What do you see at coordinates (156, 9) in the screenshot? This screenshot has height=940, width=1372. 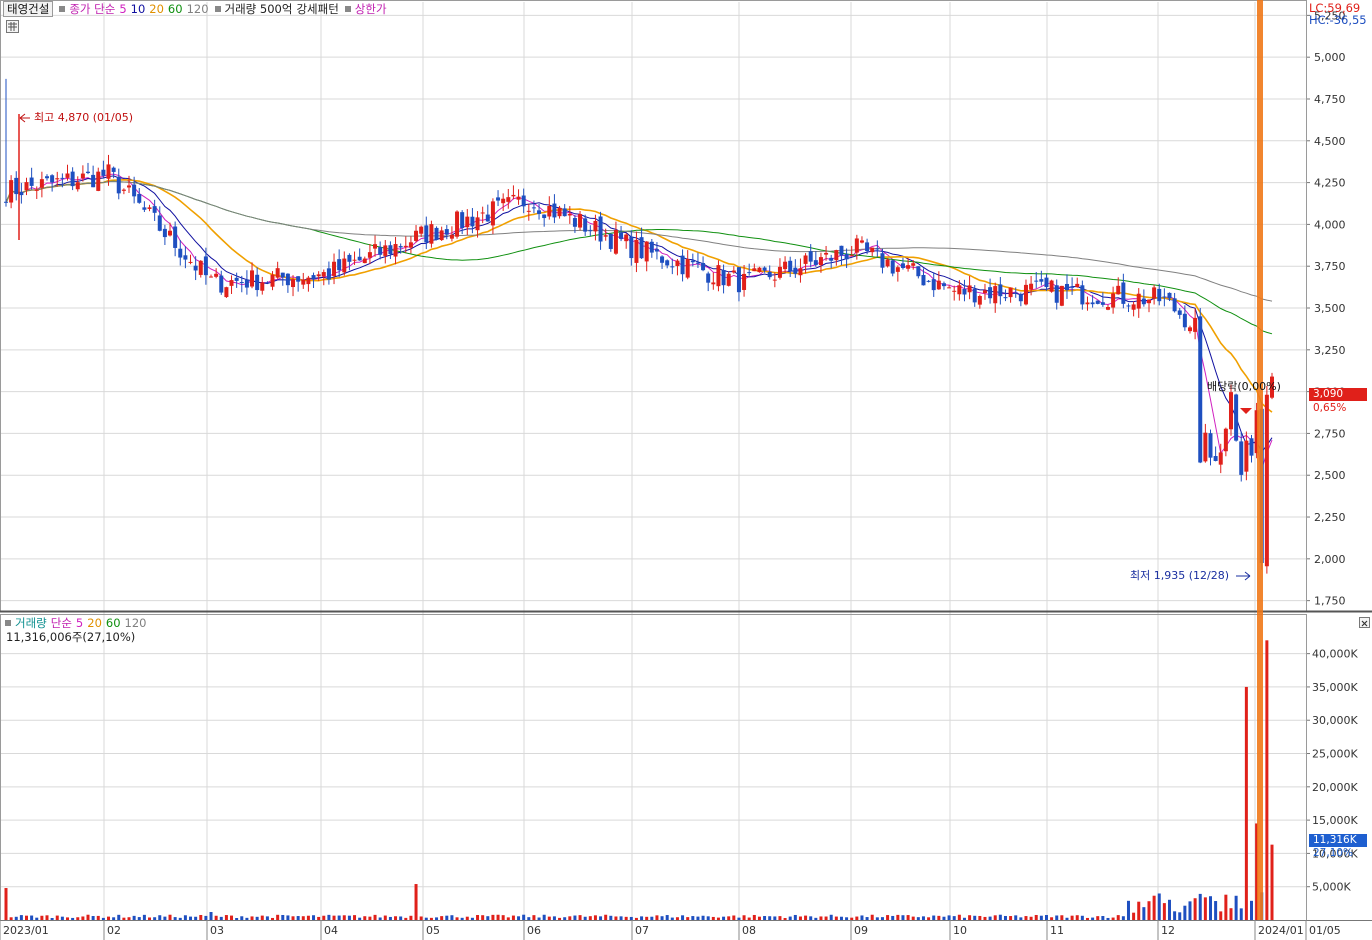 I see `ma-period-20: 20` at bounding box center [156, 9].